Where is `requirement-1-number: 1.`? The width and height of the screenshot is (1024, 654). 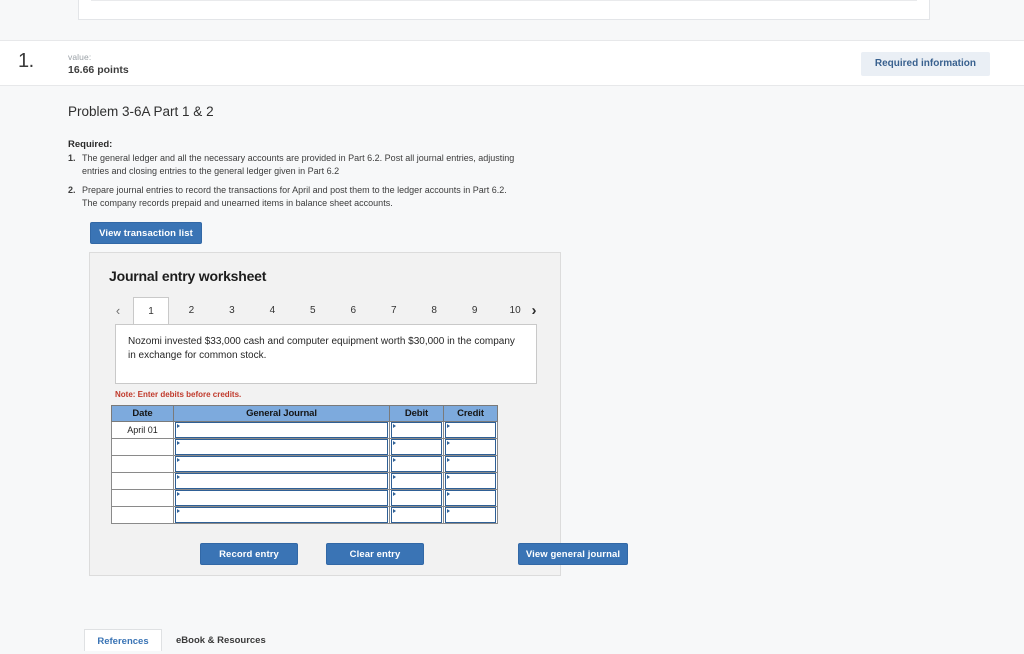 requirement-1-number: 1. is located at coordinates (72, 158).